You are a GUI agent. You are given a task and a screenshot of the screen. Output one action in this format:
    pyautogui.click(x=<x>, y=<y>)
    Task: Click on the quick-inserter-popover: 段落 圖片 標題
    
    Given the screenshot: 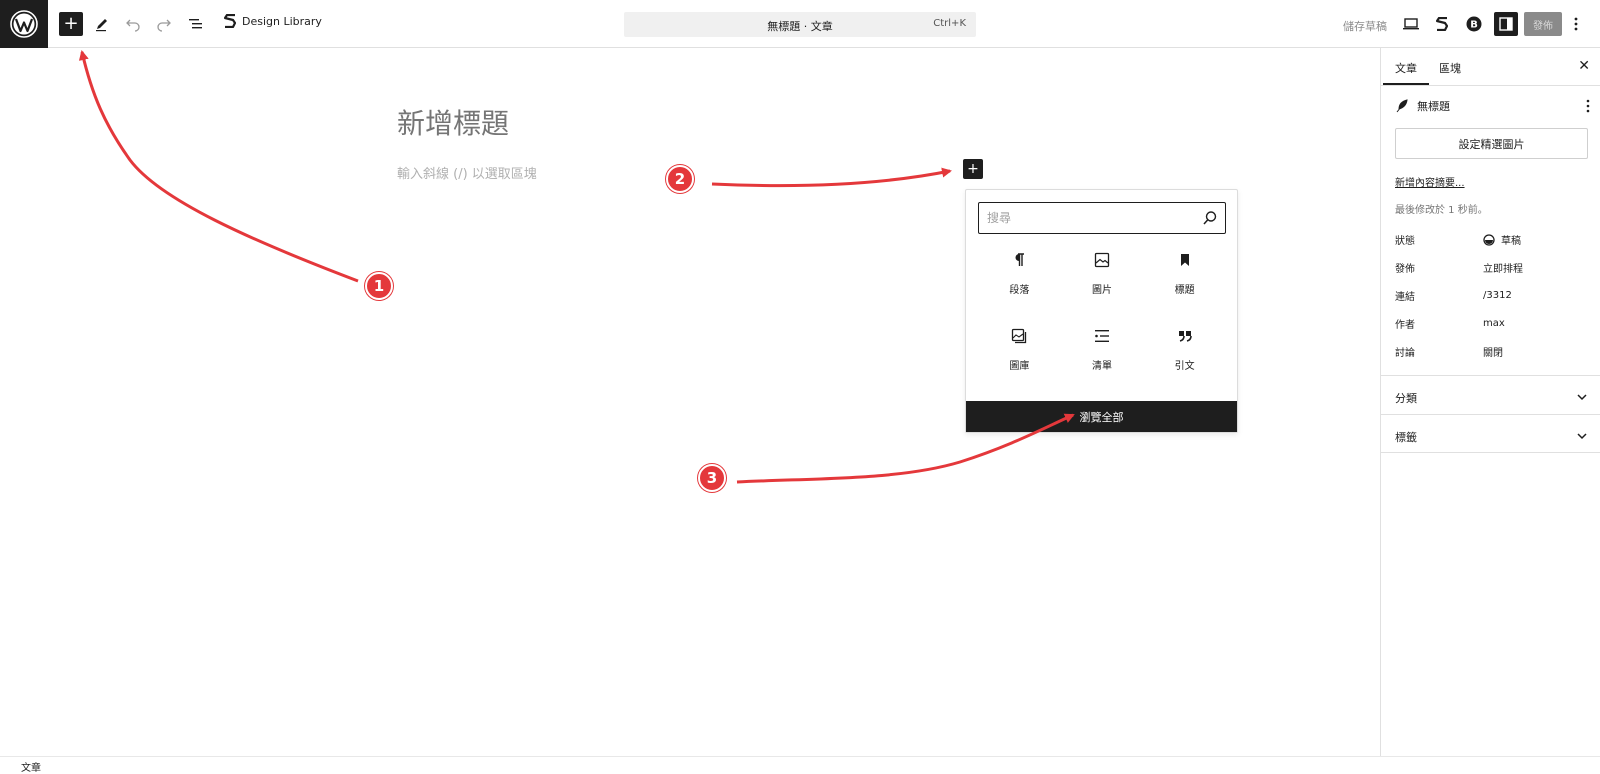 What is the action you would take?
    pyautogui.click(x=1101, y=311)
    